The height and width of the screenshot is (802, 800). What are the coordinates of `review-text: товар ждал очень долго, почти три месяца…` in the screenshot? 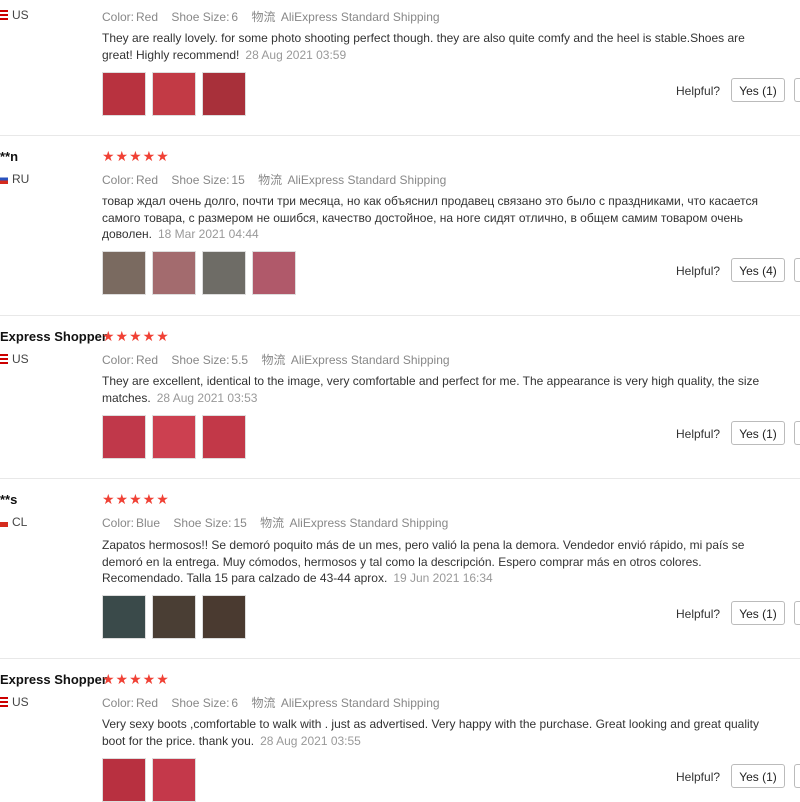 It's located at (430, 217).